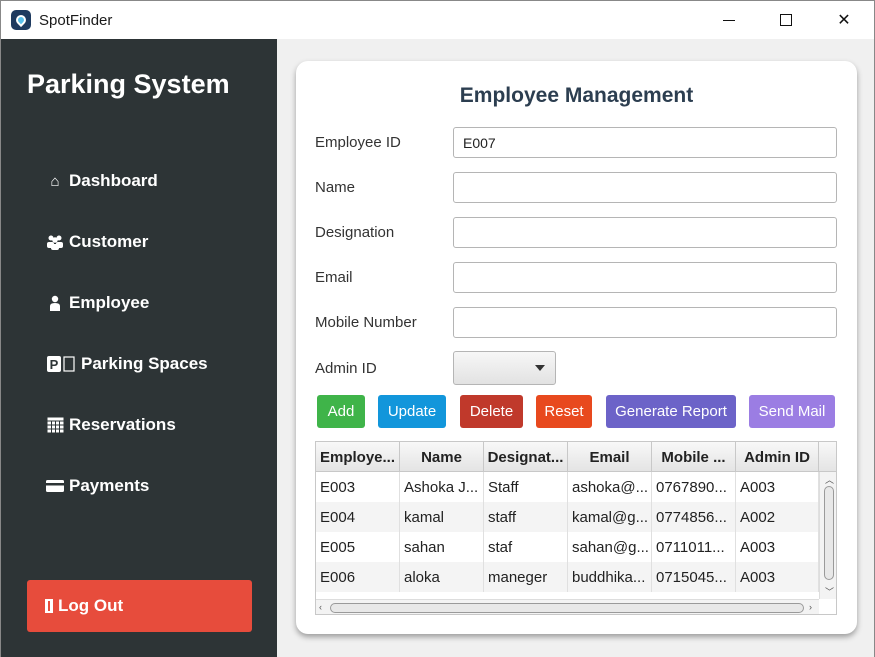 This screenshot has width=875, height=657. What do you see at coordinates (346, 368) in the screenshot?
I see `admin-id-label: Admin ID` at bounding box center [346, 368].